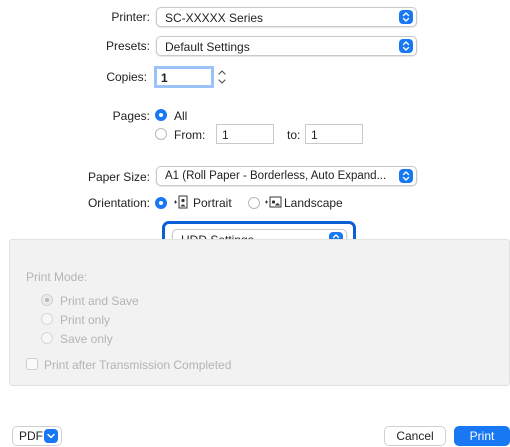 This screenshot has width=510, height=447. What do you see at coordinates (32, 364) in the screenshot?
I see `print-after-transmission-checkbox` at bounding box center [32, 364].